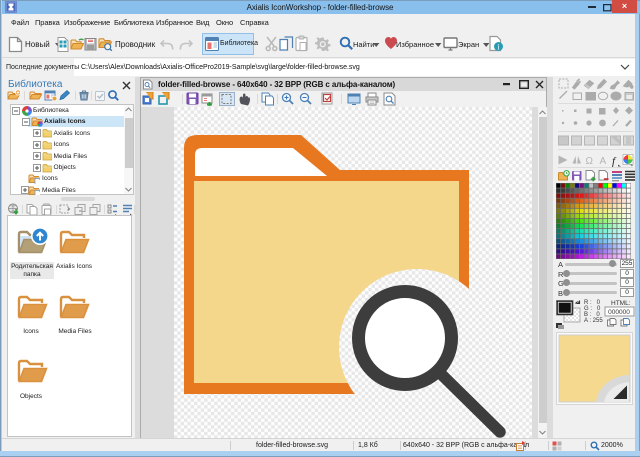  I want to click on svg-text: f, so click(614, 162).